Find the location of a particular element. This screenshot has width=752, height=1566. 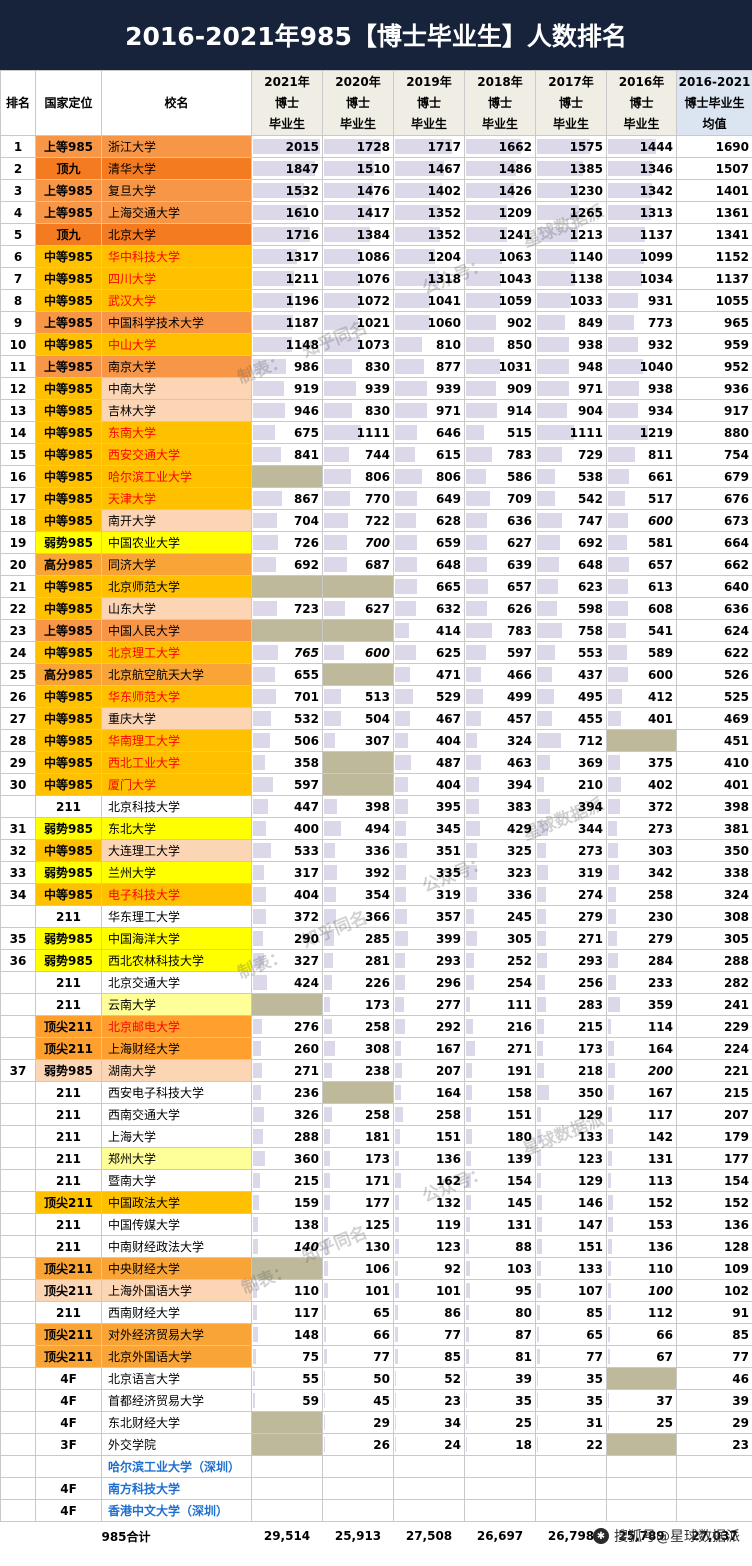

year-value: 113 is located at coordinates (660, 1180).